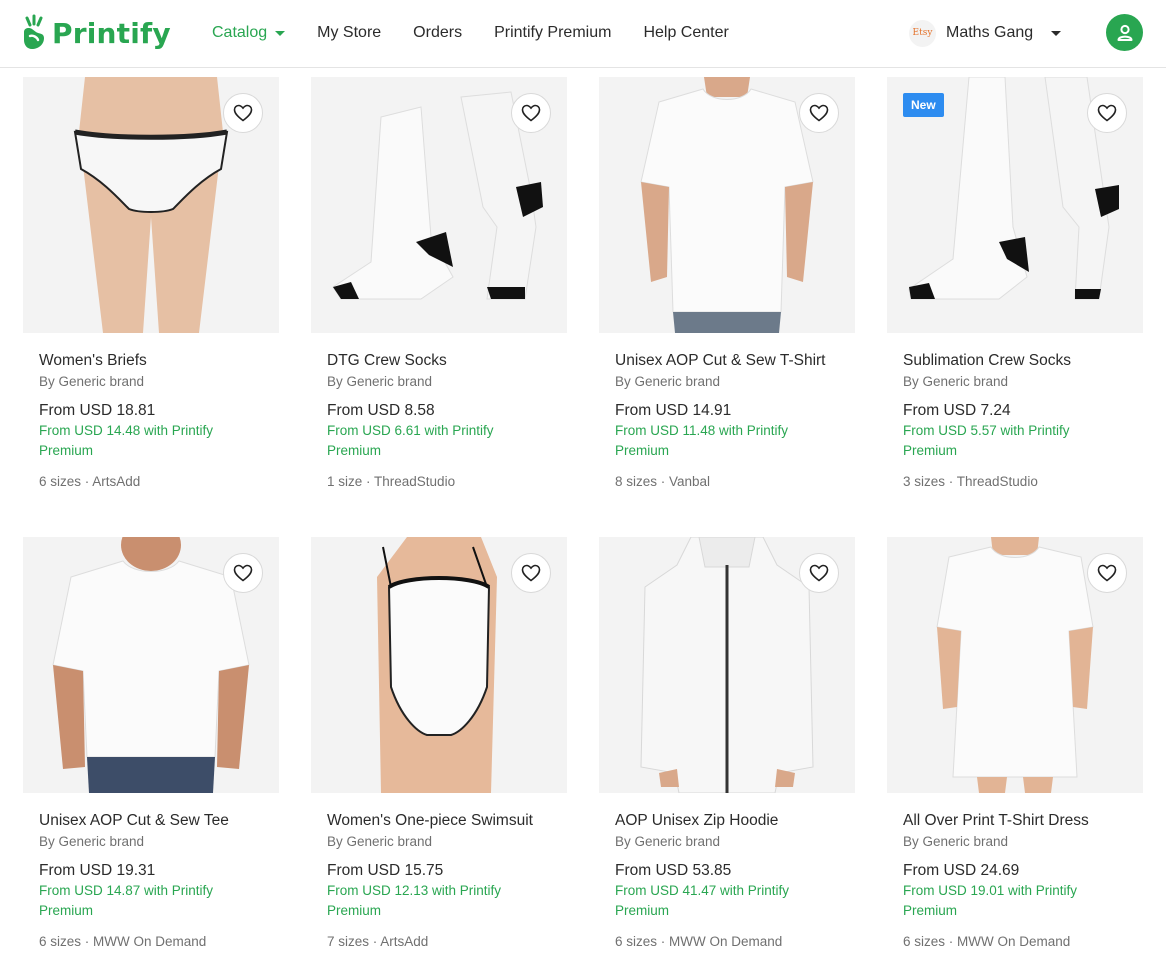 This screenshot has height=966, width=1166. I want to click on printify-logo: Printify, so click(96, 33).